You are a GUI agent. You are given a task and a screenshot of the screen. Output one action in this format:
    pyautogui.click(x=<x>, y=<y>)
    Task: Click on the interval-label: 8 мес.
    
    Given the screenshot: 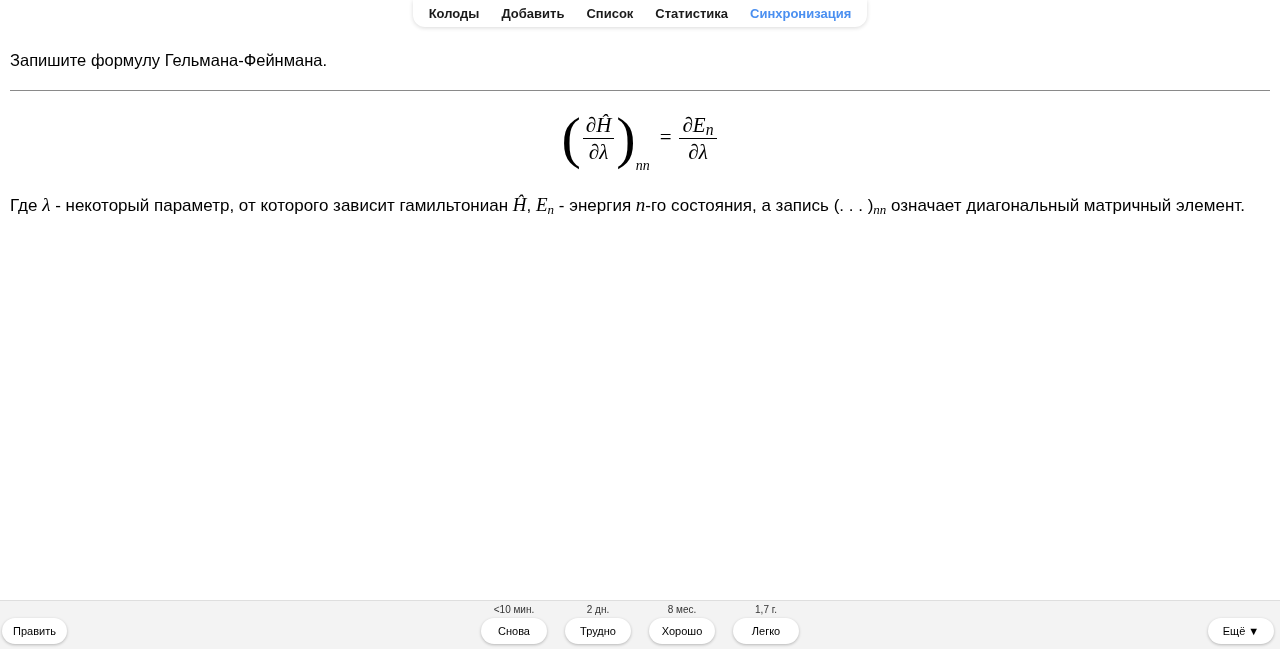 What is the action you would take?
    pyautogui.click(x=682, y=610)
    